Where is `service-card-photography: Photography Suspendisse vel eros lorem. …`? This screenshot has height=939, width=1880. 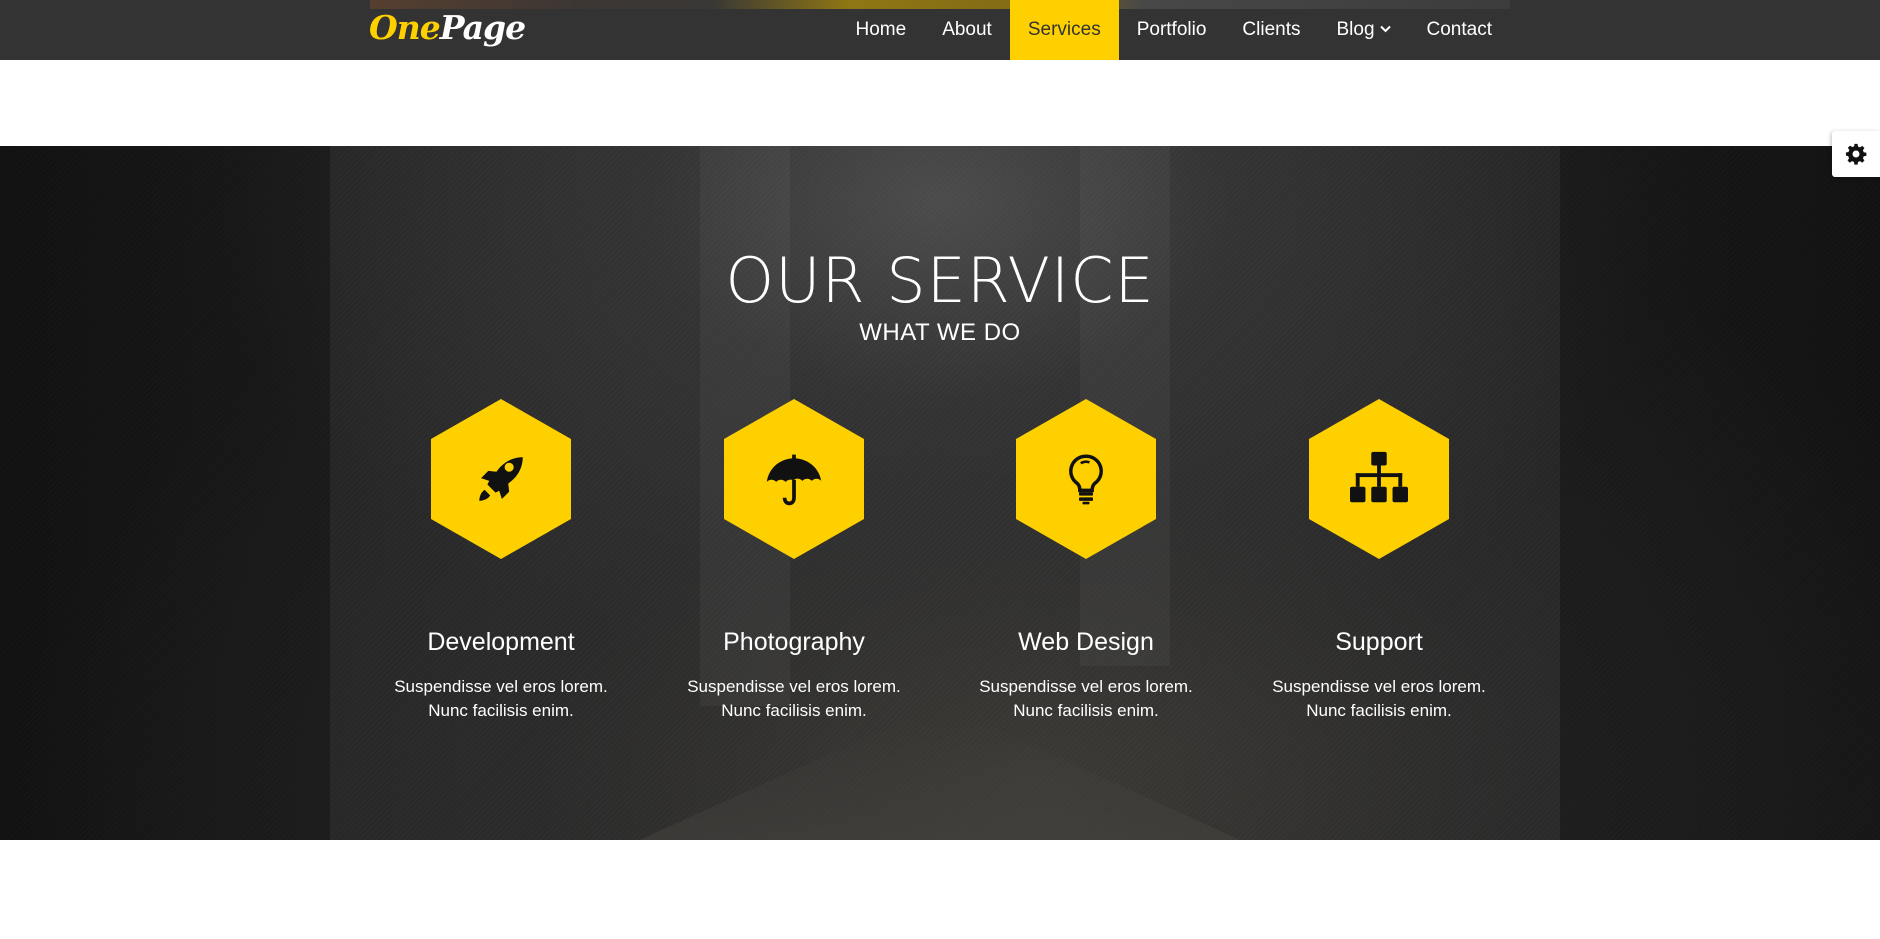 service-card-photography: Photography Suspendisse vel eros lorem. … is located at coordinates (794, 561).